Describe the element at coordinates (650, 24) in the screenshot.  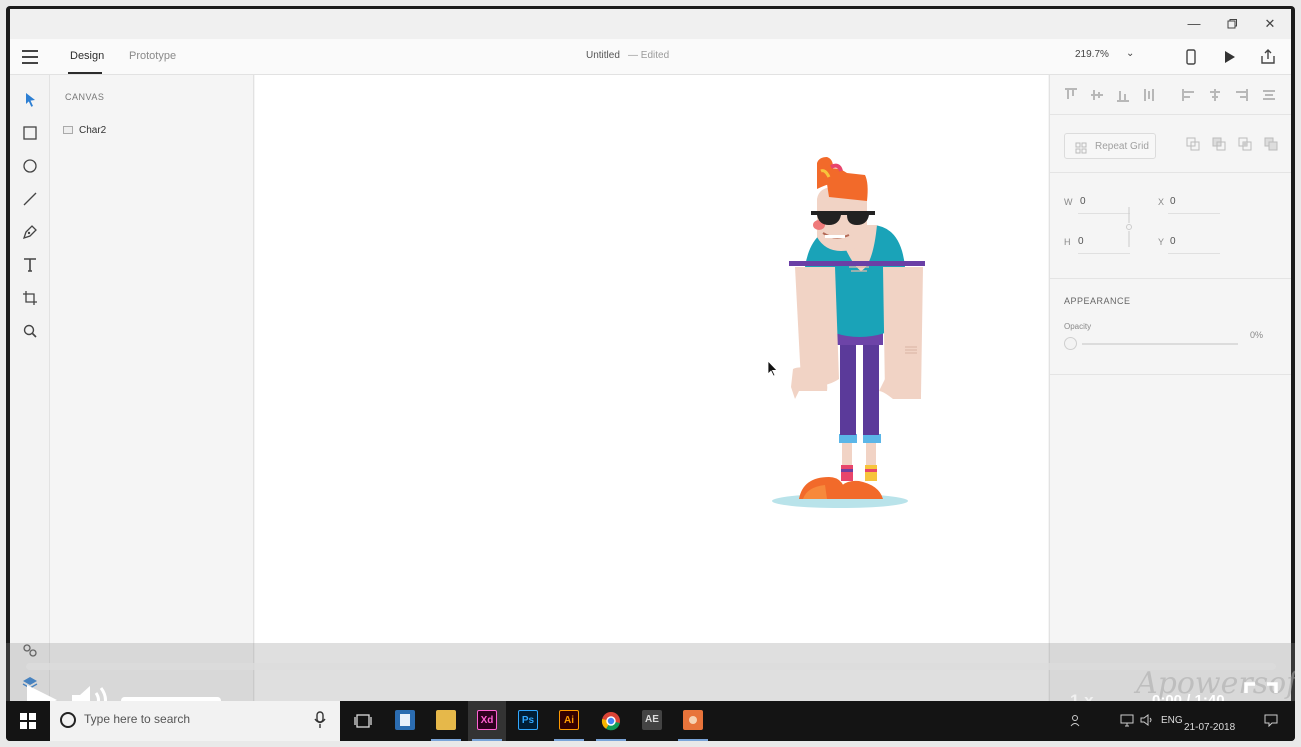
I see `title-bar: — ✕` at that location.